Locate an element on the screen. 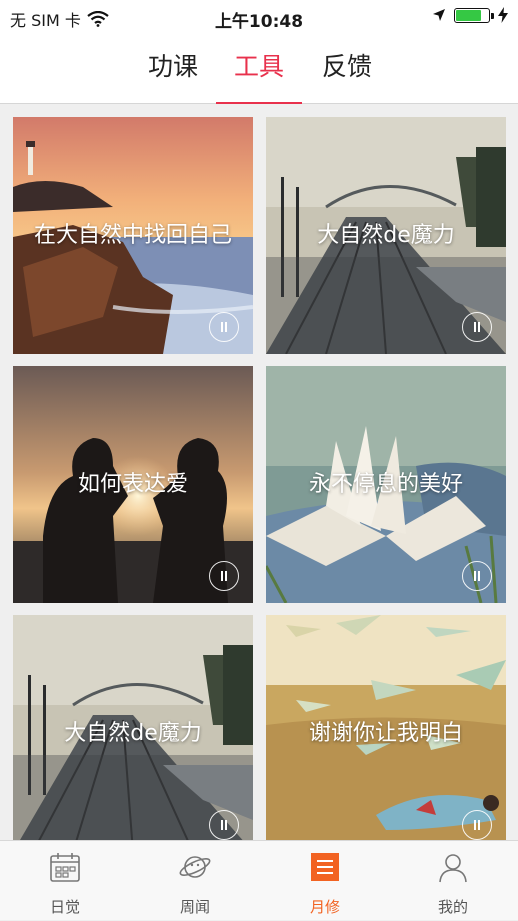  battery-fill is located at coordinates (469, 15).